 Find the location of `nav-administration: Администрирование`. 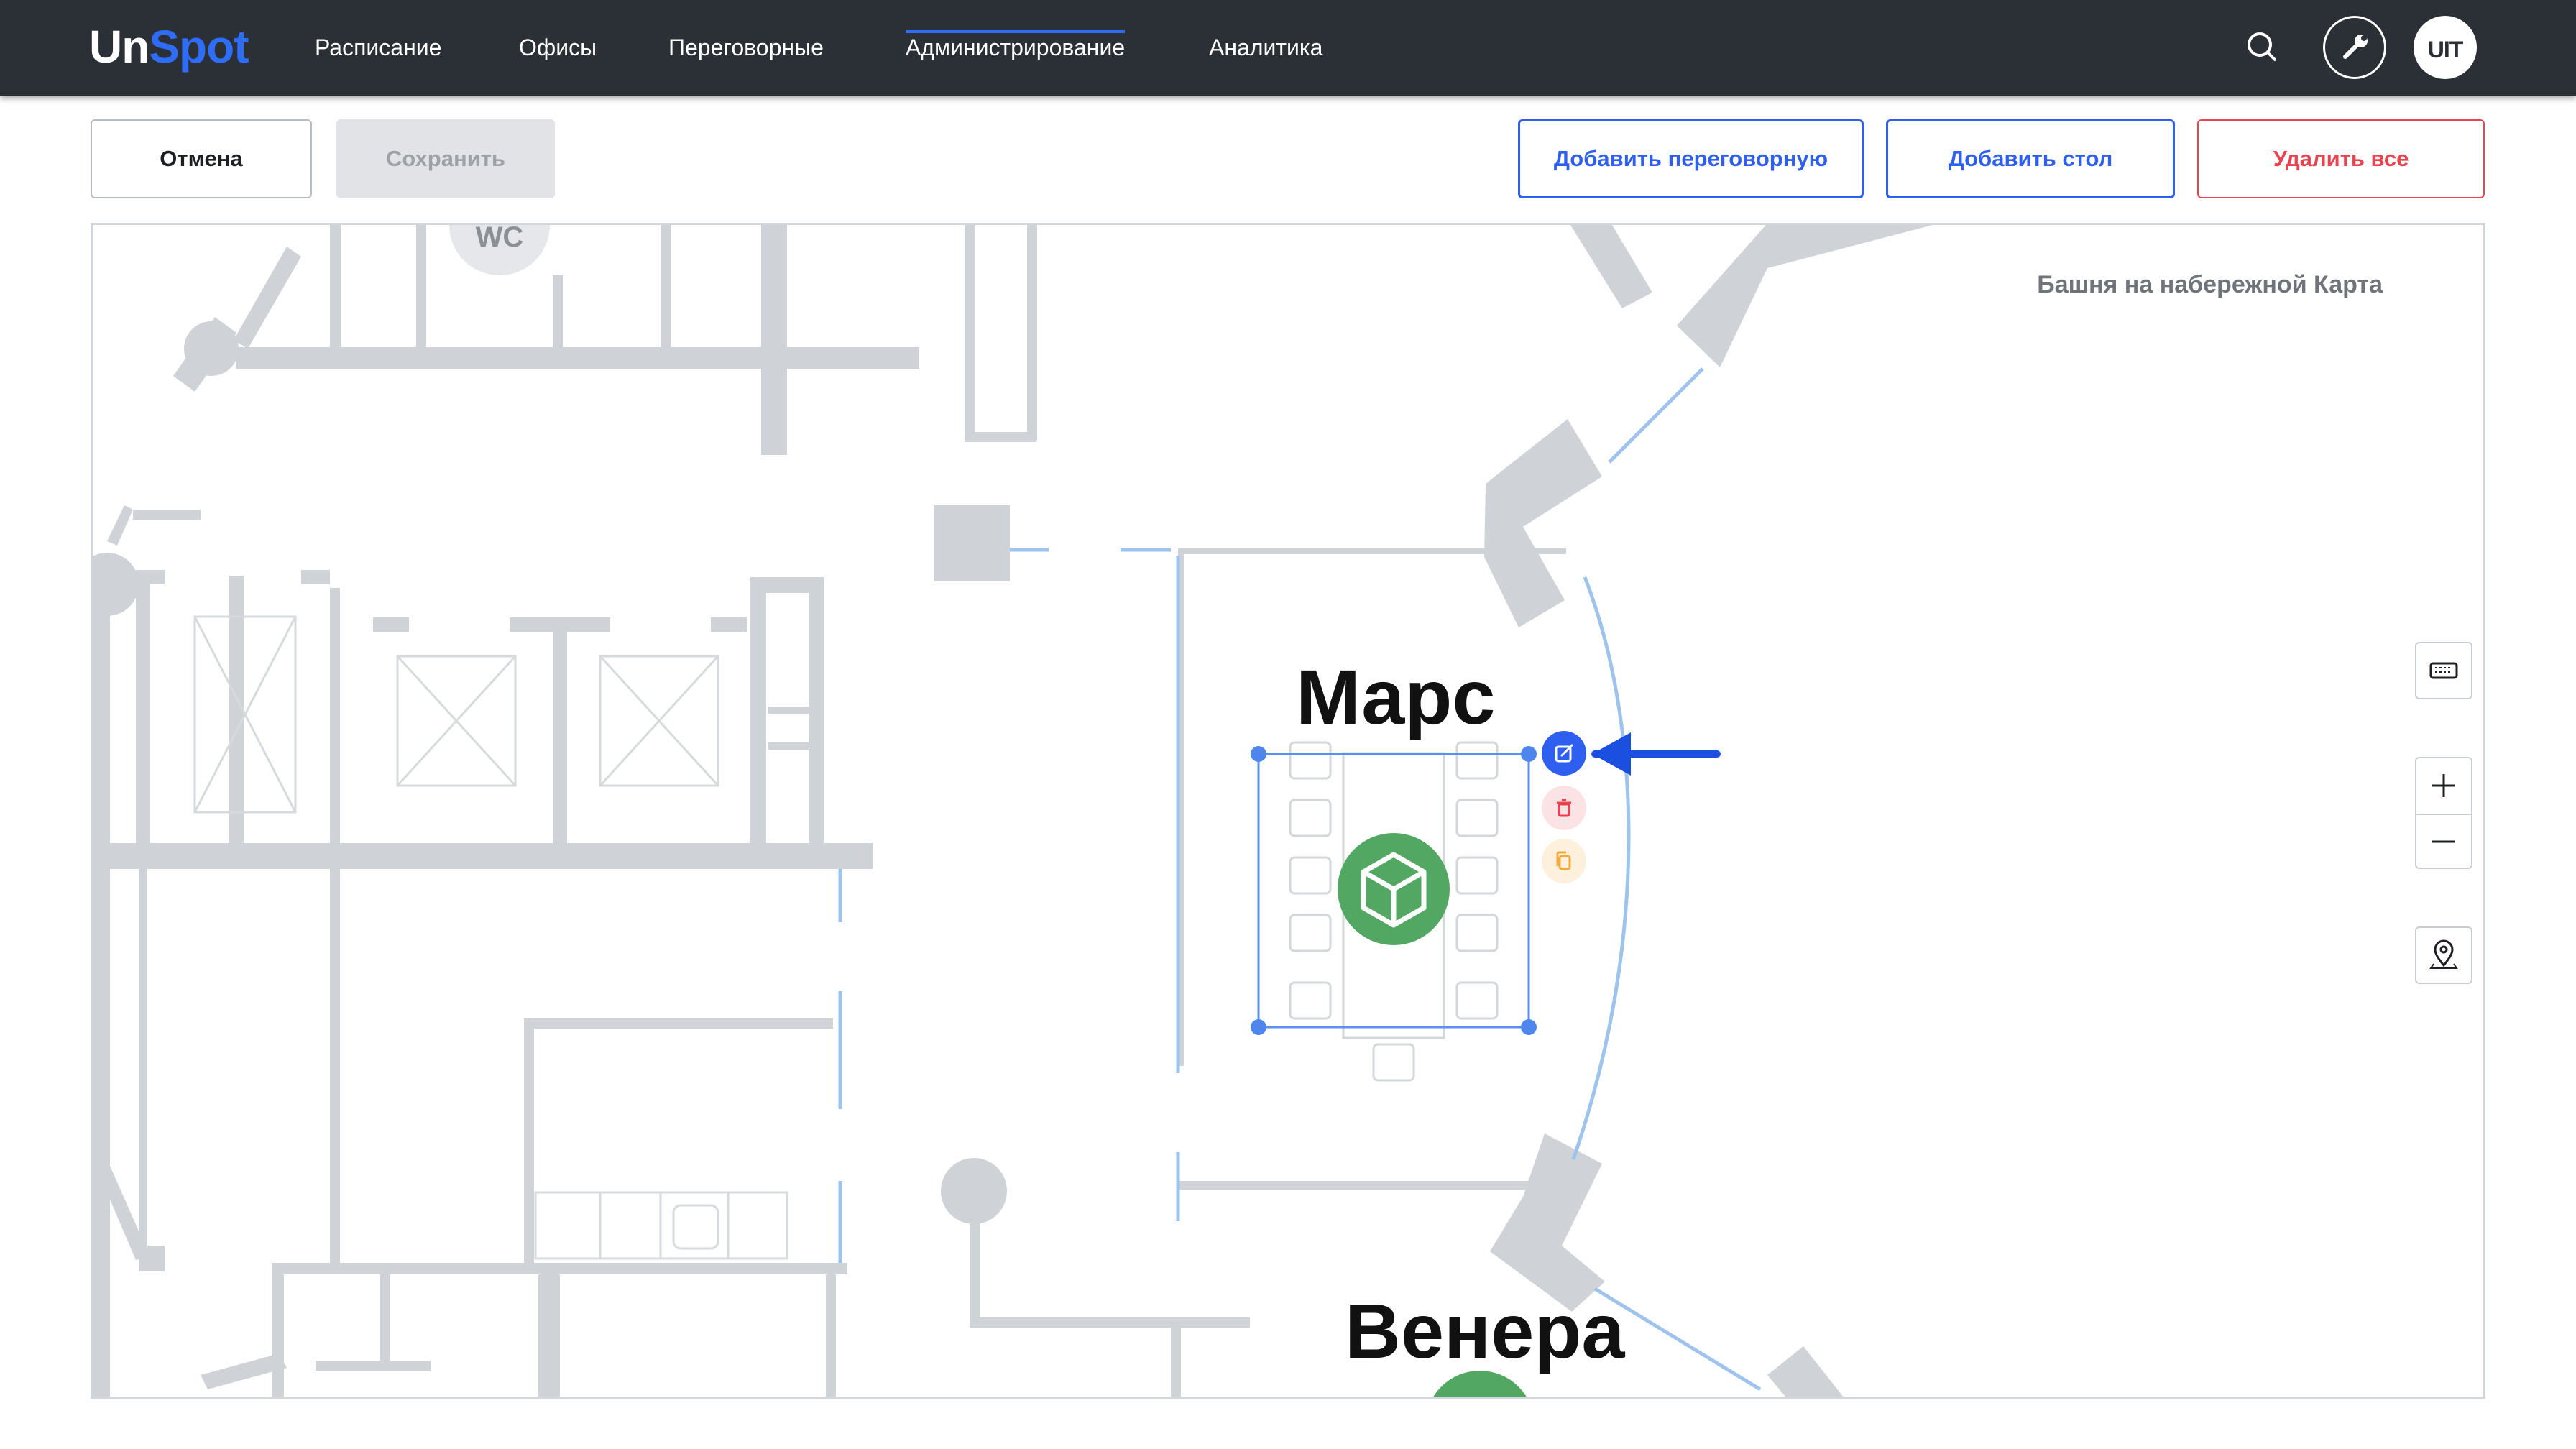

nav-administration: Администрирование is located at coordinates (1016, 45).